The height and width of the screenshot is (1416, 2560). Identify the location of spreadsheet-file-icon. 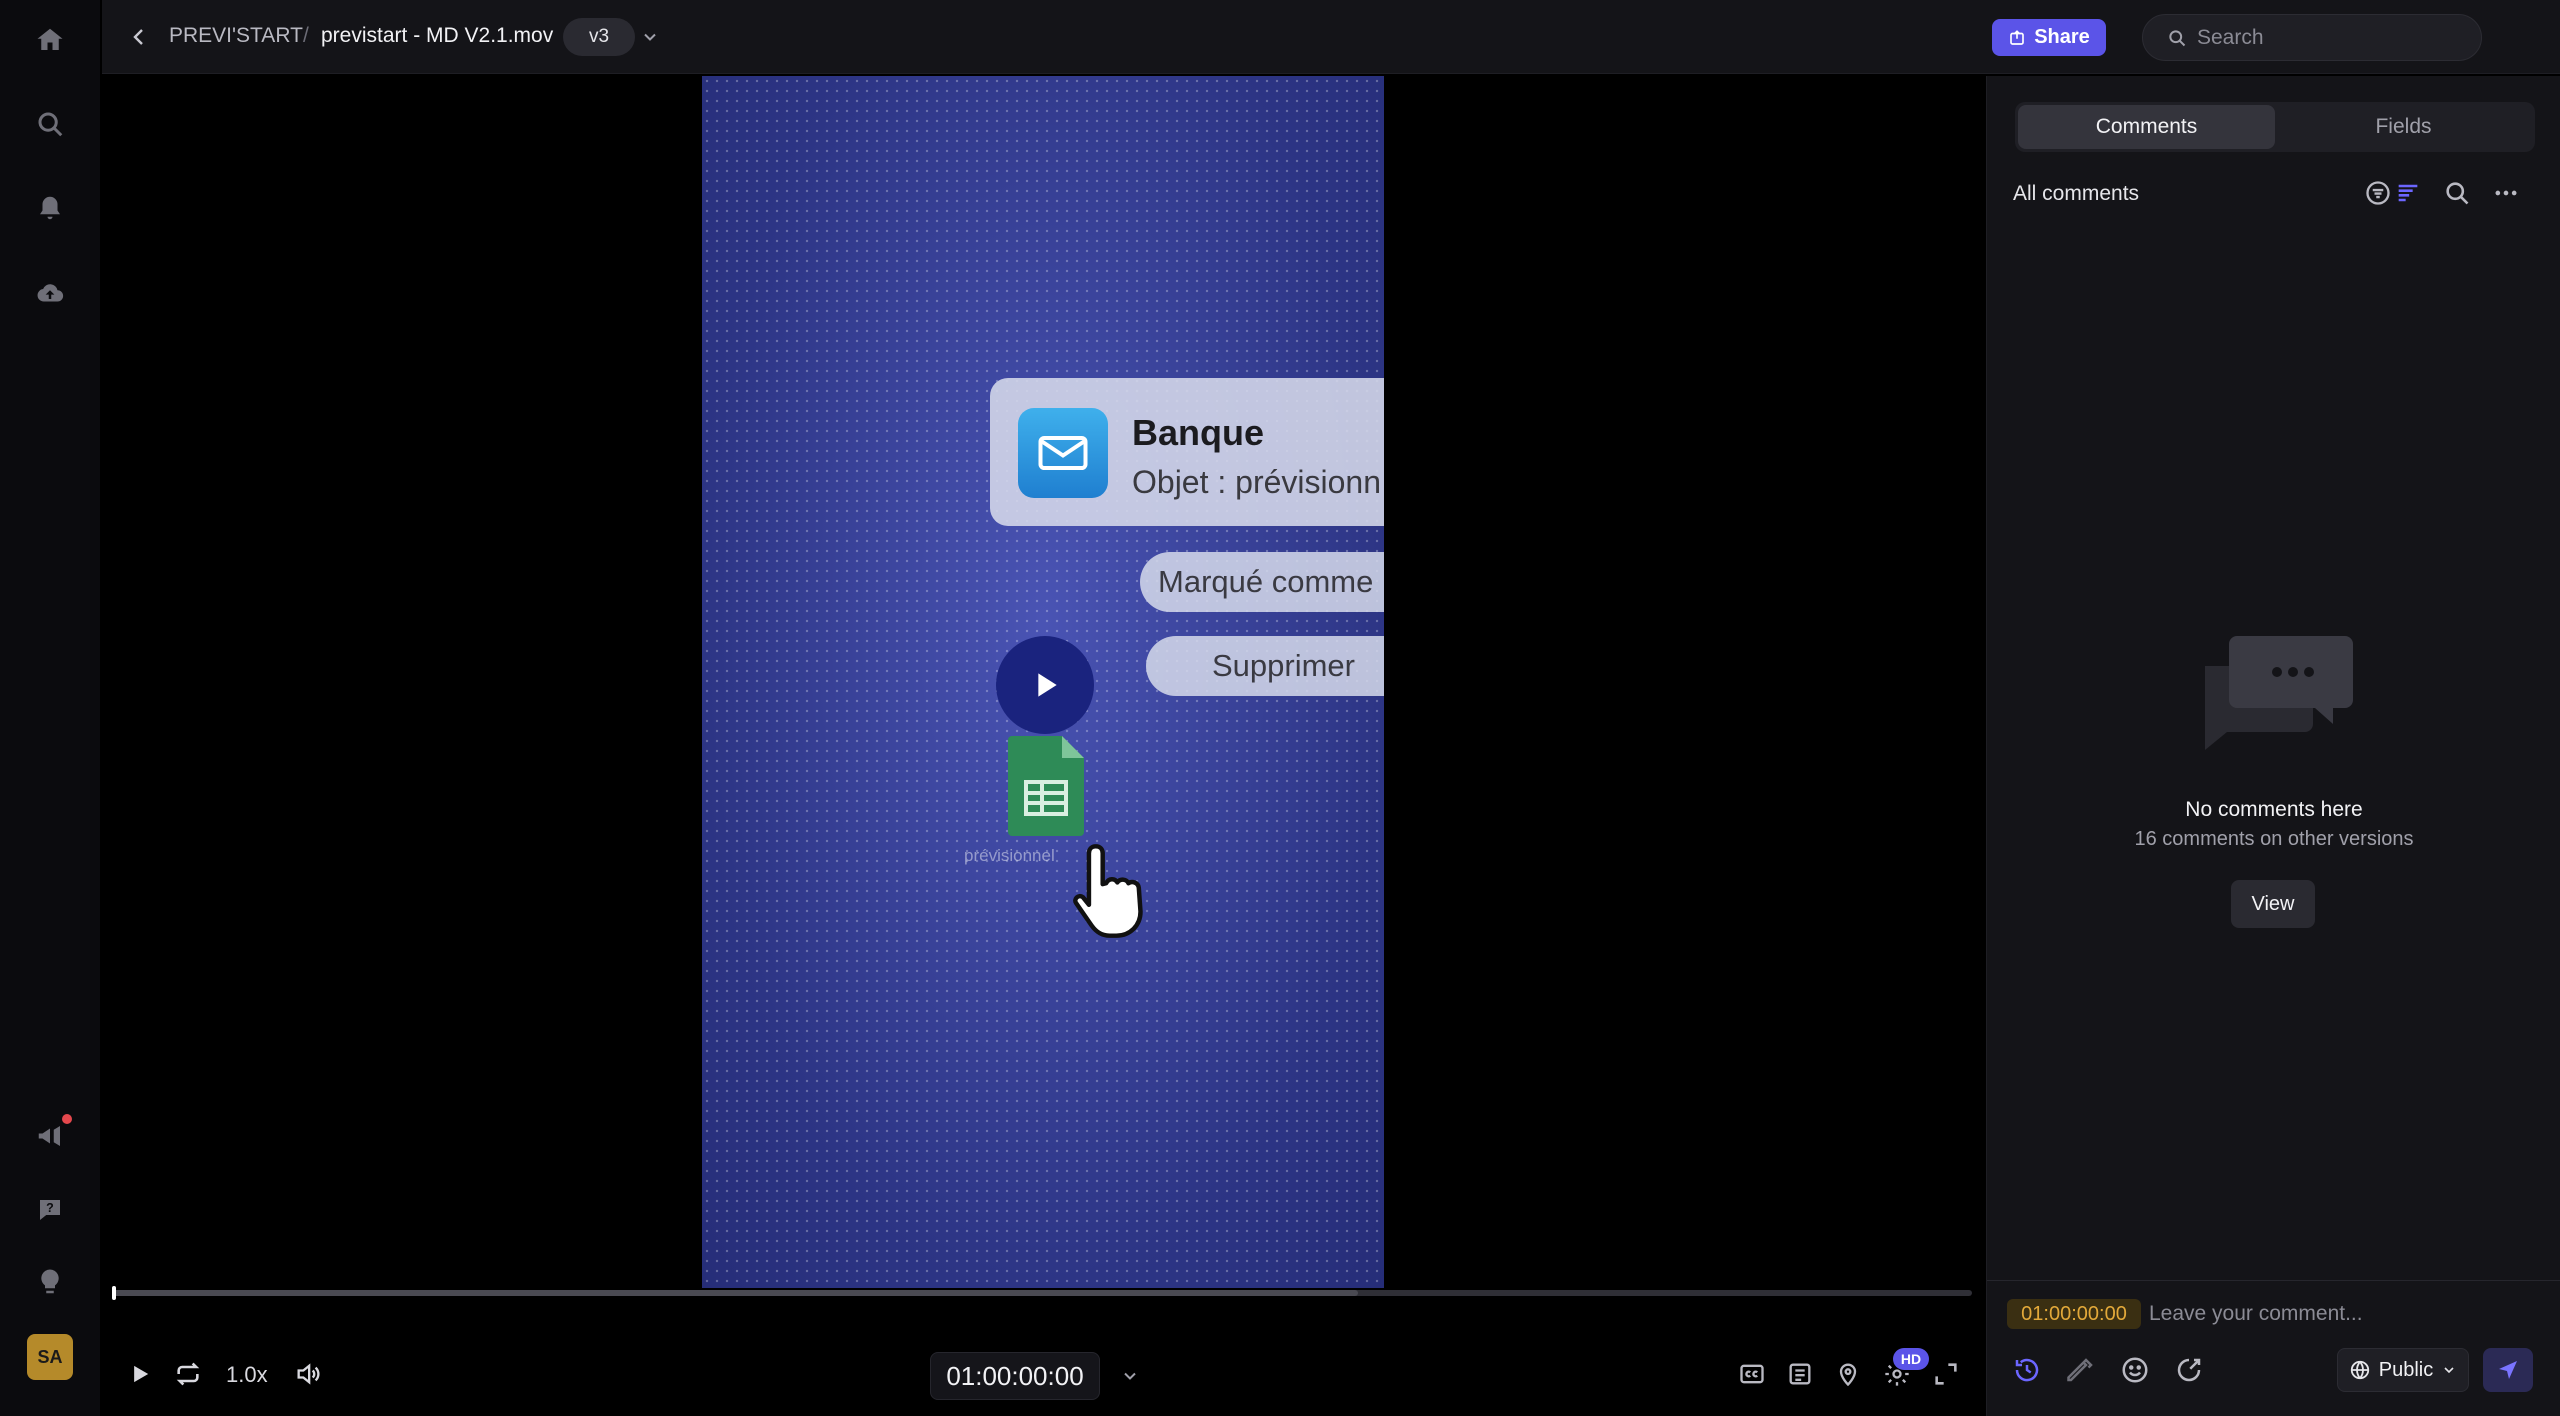
(1046, 786).